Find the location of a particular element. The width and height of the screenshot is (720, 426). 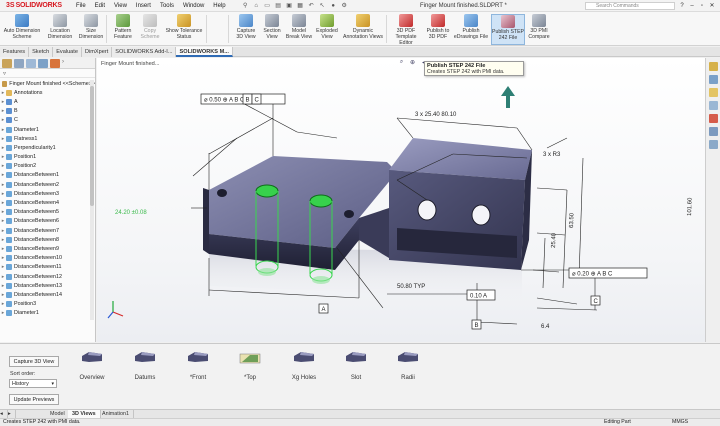

view-thumbnail-slot: Slot is located at coordinates (356, 365).